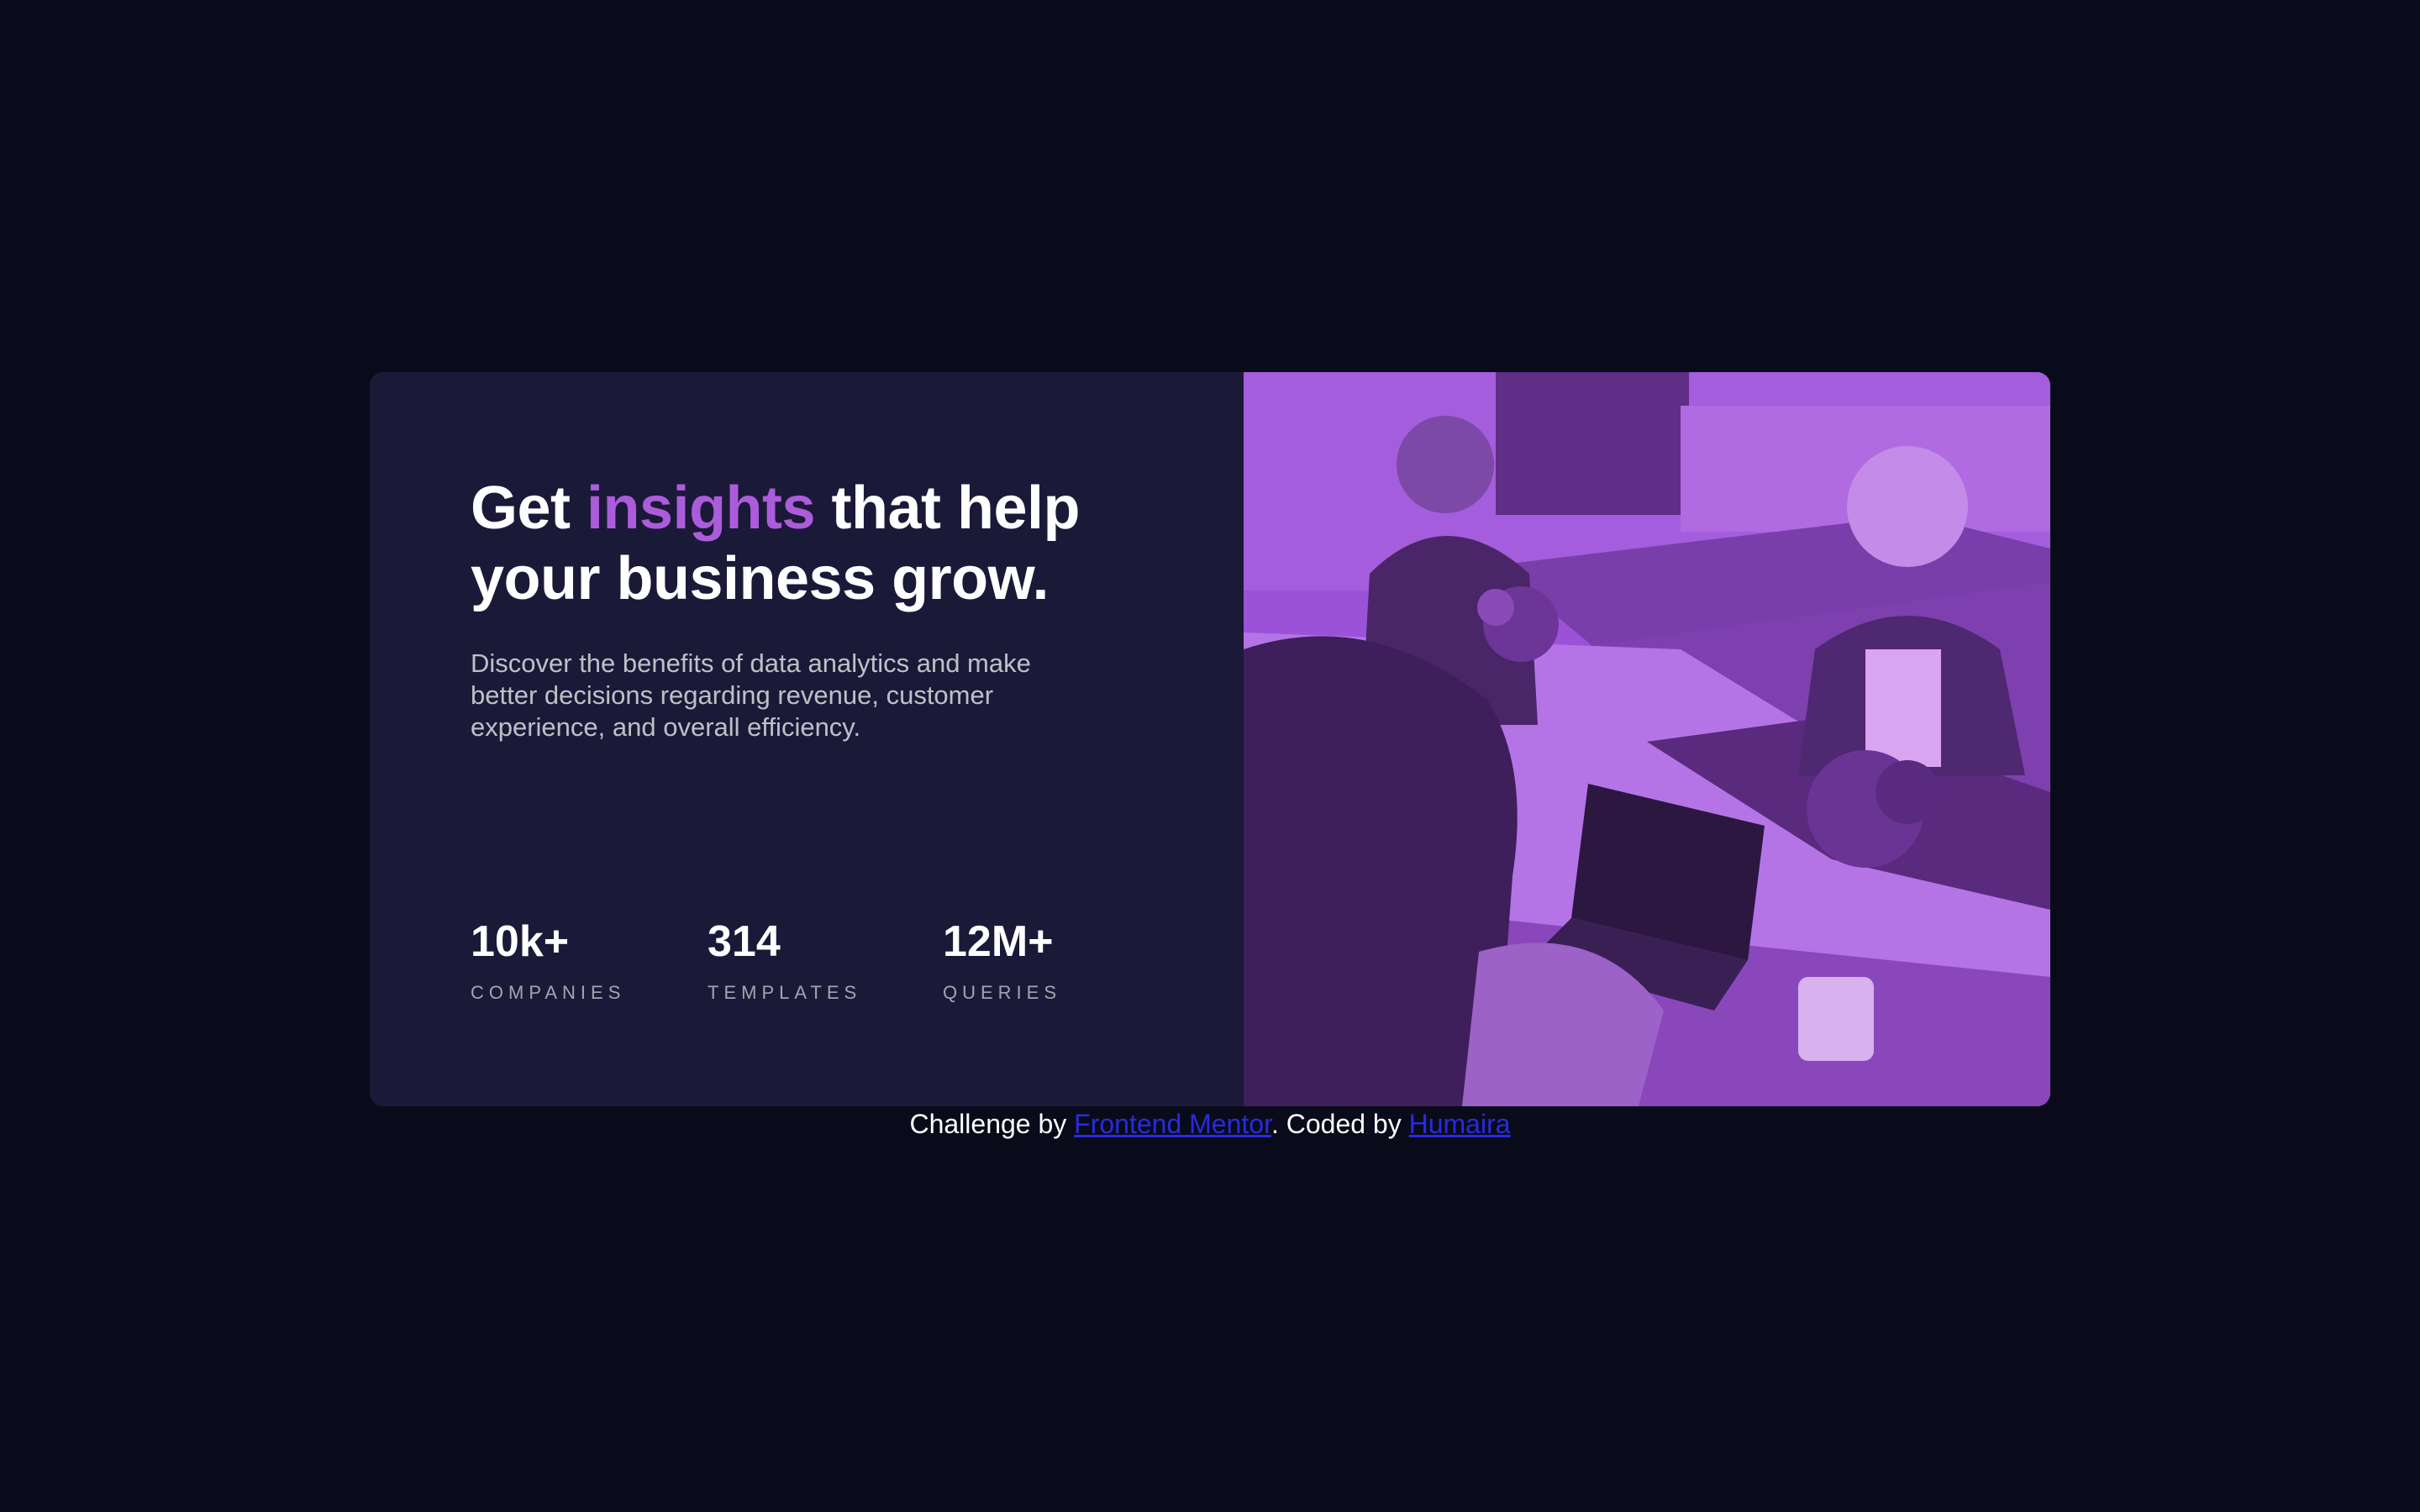  I want to click on stat-label: QUERIES, so click(1002, 992).